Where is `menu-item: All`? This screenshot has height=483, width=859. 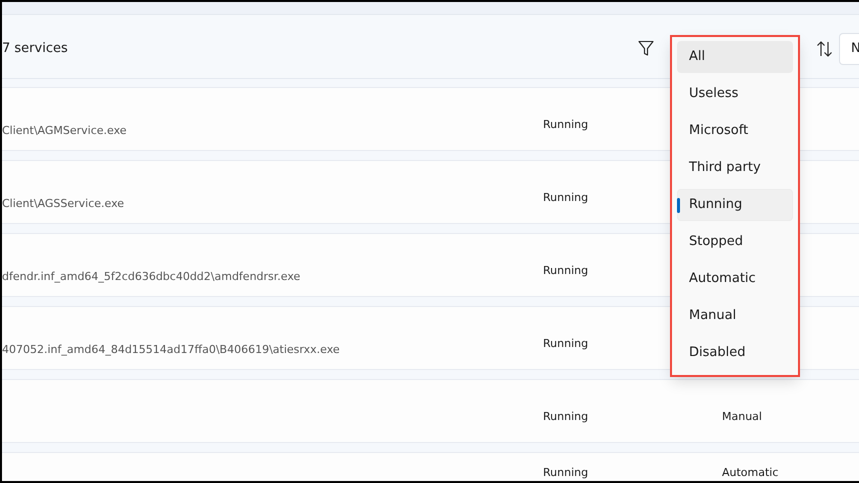 menu-item: All is located at coordinates (735, 57).